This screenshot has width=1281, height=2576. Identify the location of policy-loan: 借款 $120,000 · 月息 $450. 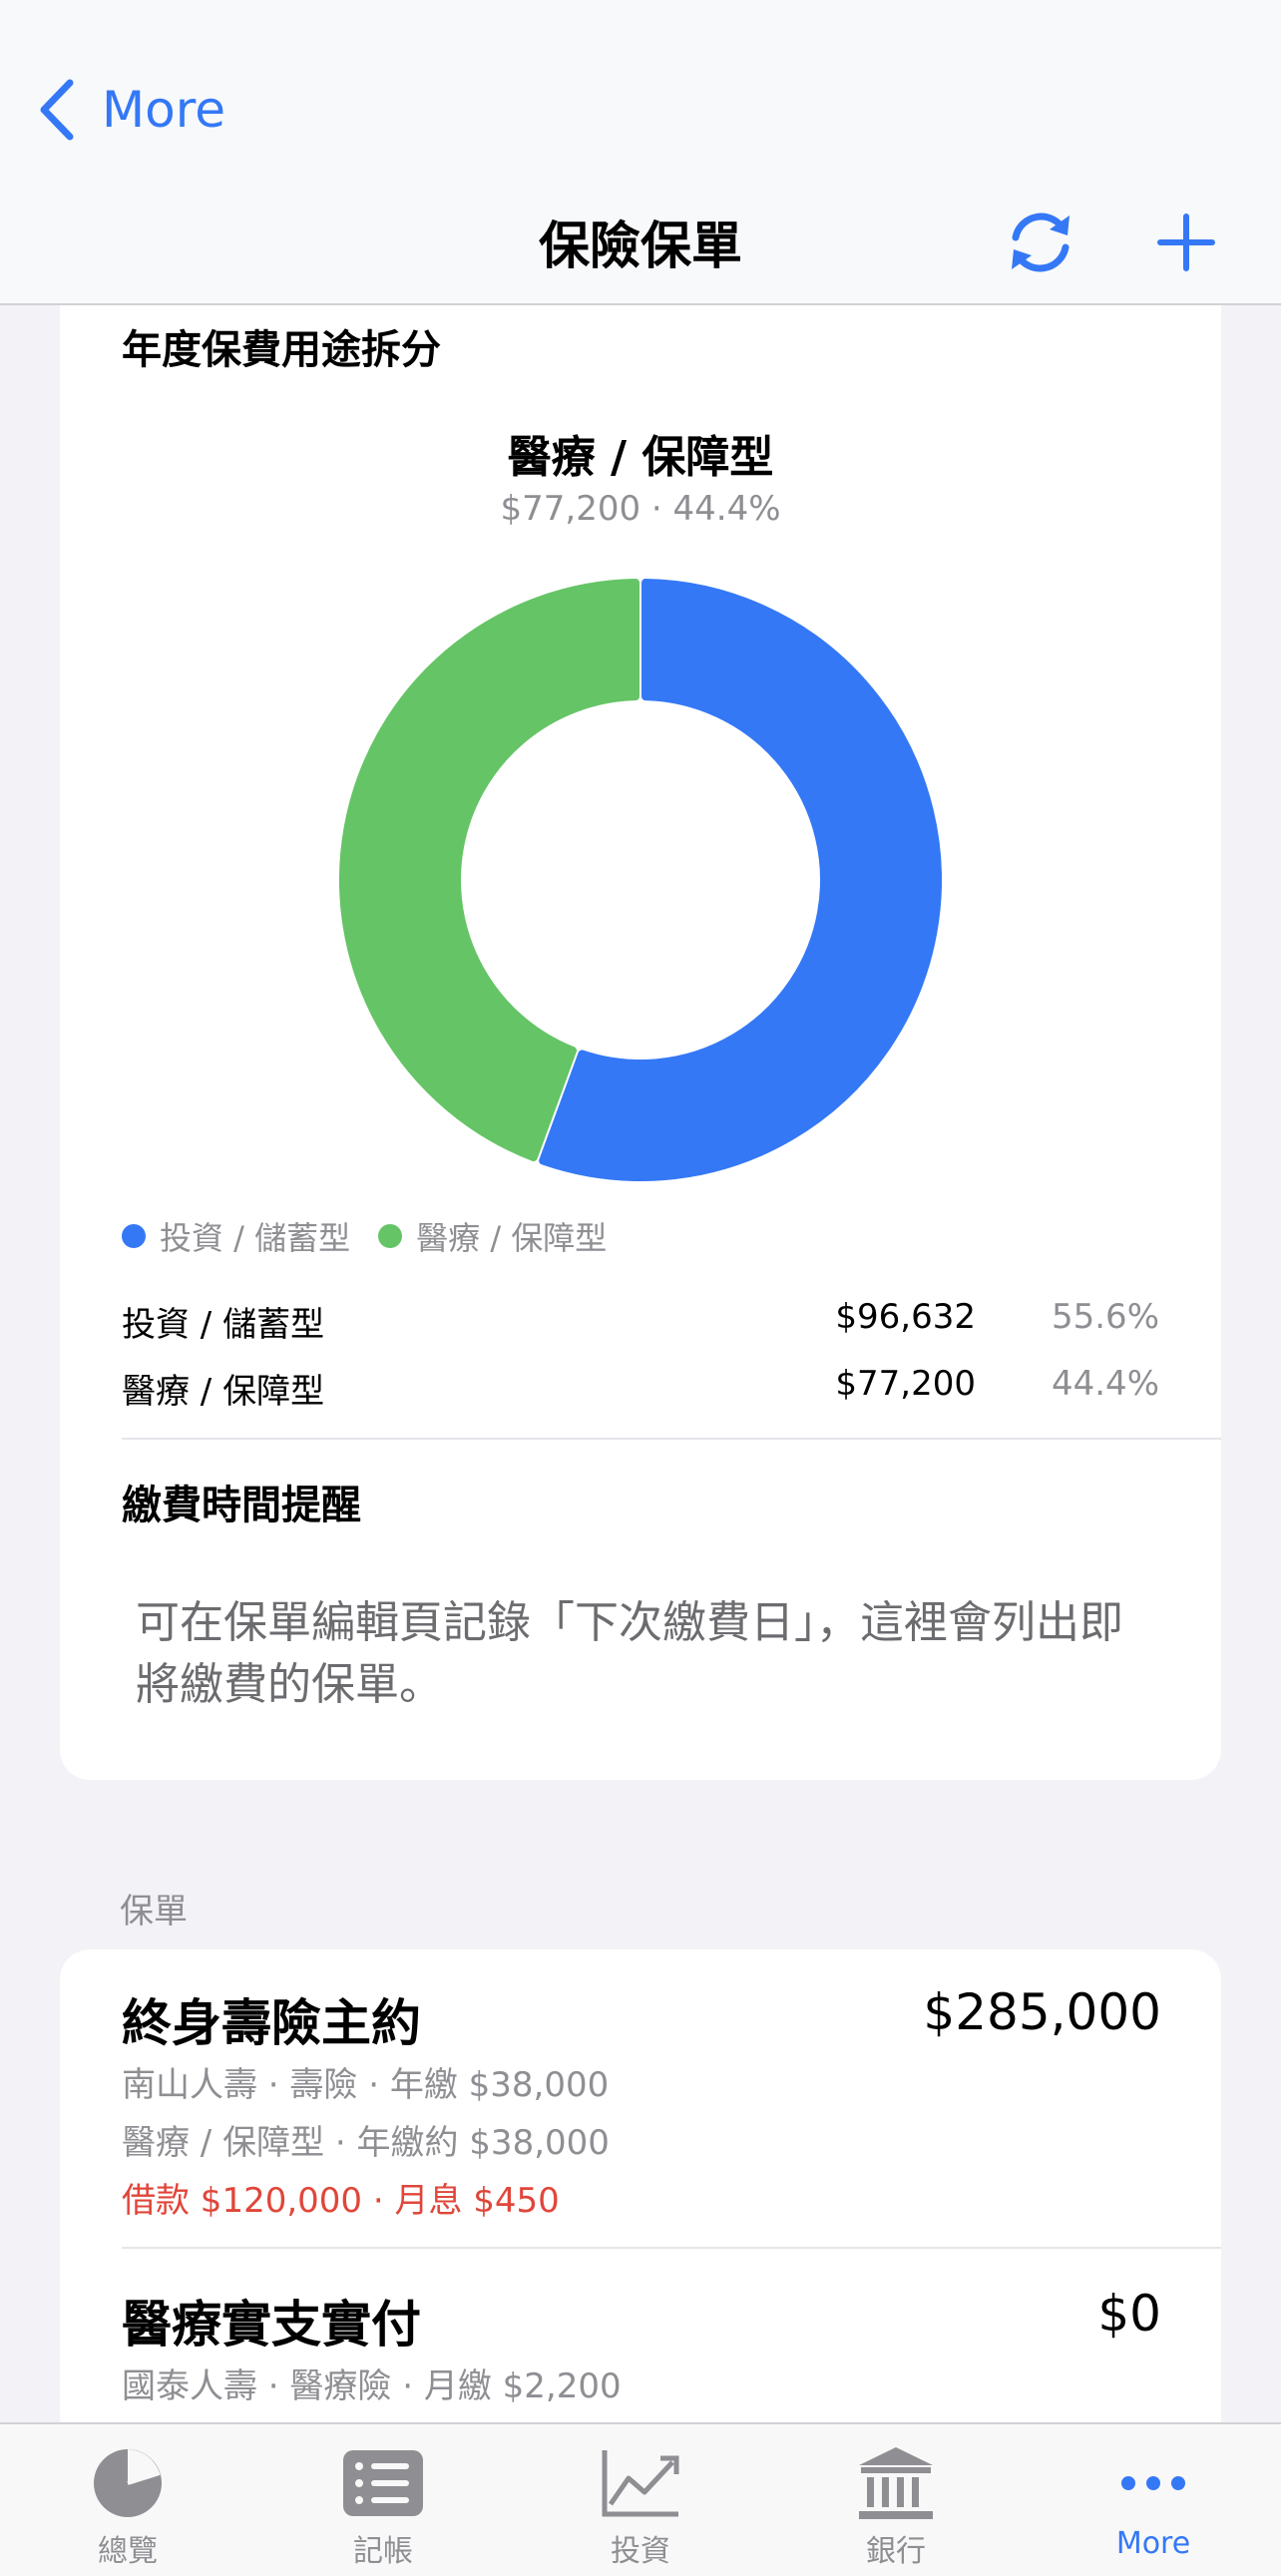
(341, 2201).